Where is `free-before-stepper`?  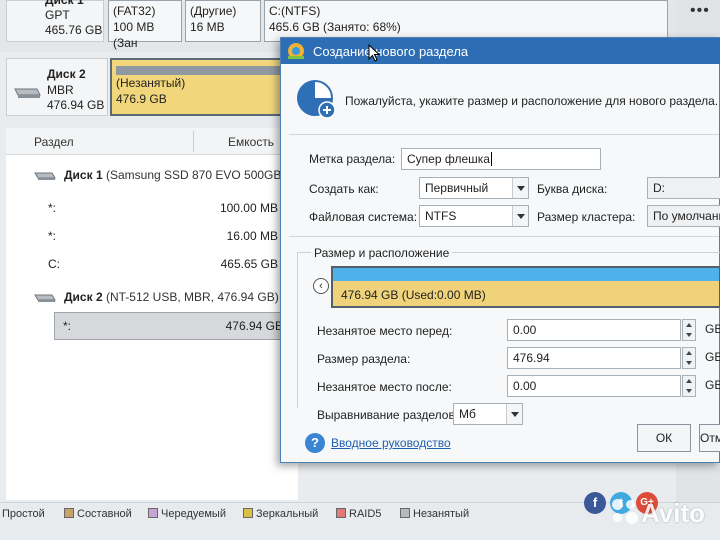 free-before-stepper is located at coordinates (689, 330).